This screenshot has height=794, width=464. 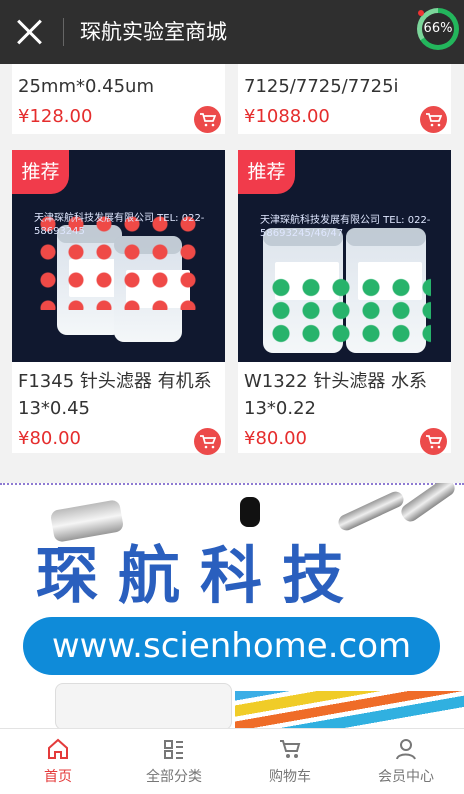 What do you see at coordinates (290, 777) in the screenshot?
I see `nav-label: 购物车` at bounding box center [290, 777].